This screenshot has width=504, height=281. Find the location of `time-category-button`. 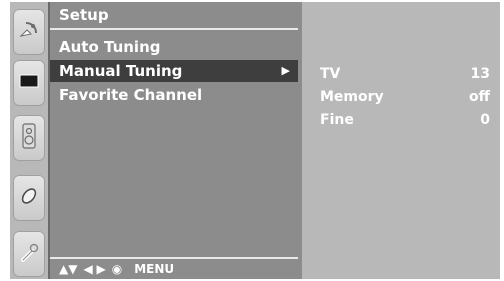

time-category-button is located at coordinates (29, 198).